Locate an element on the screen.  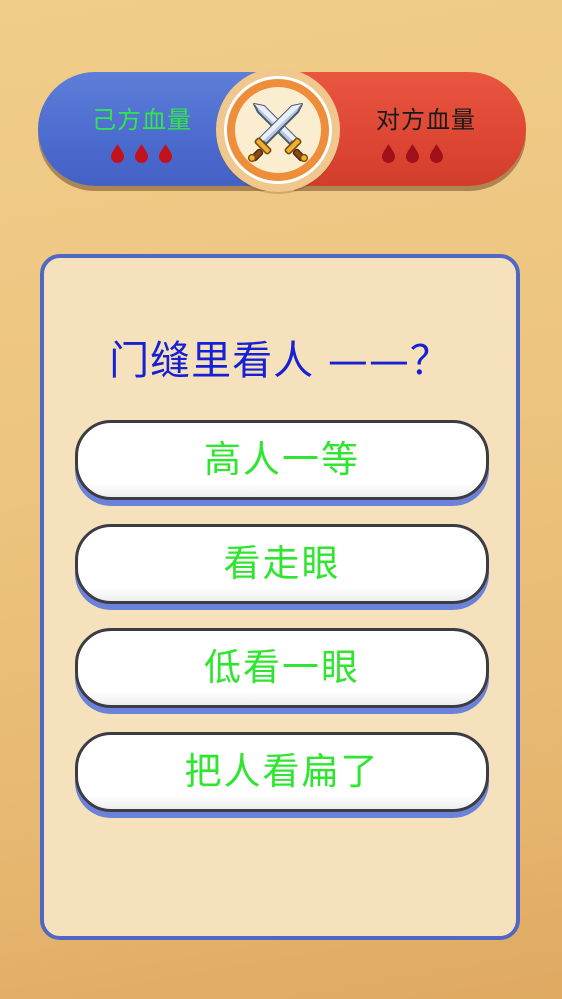
answer-option-3: 低看一眼 is located at coordinates (282, 668).